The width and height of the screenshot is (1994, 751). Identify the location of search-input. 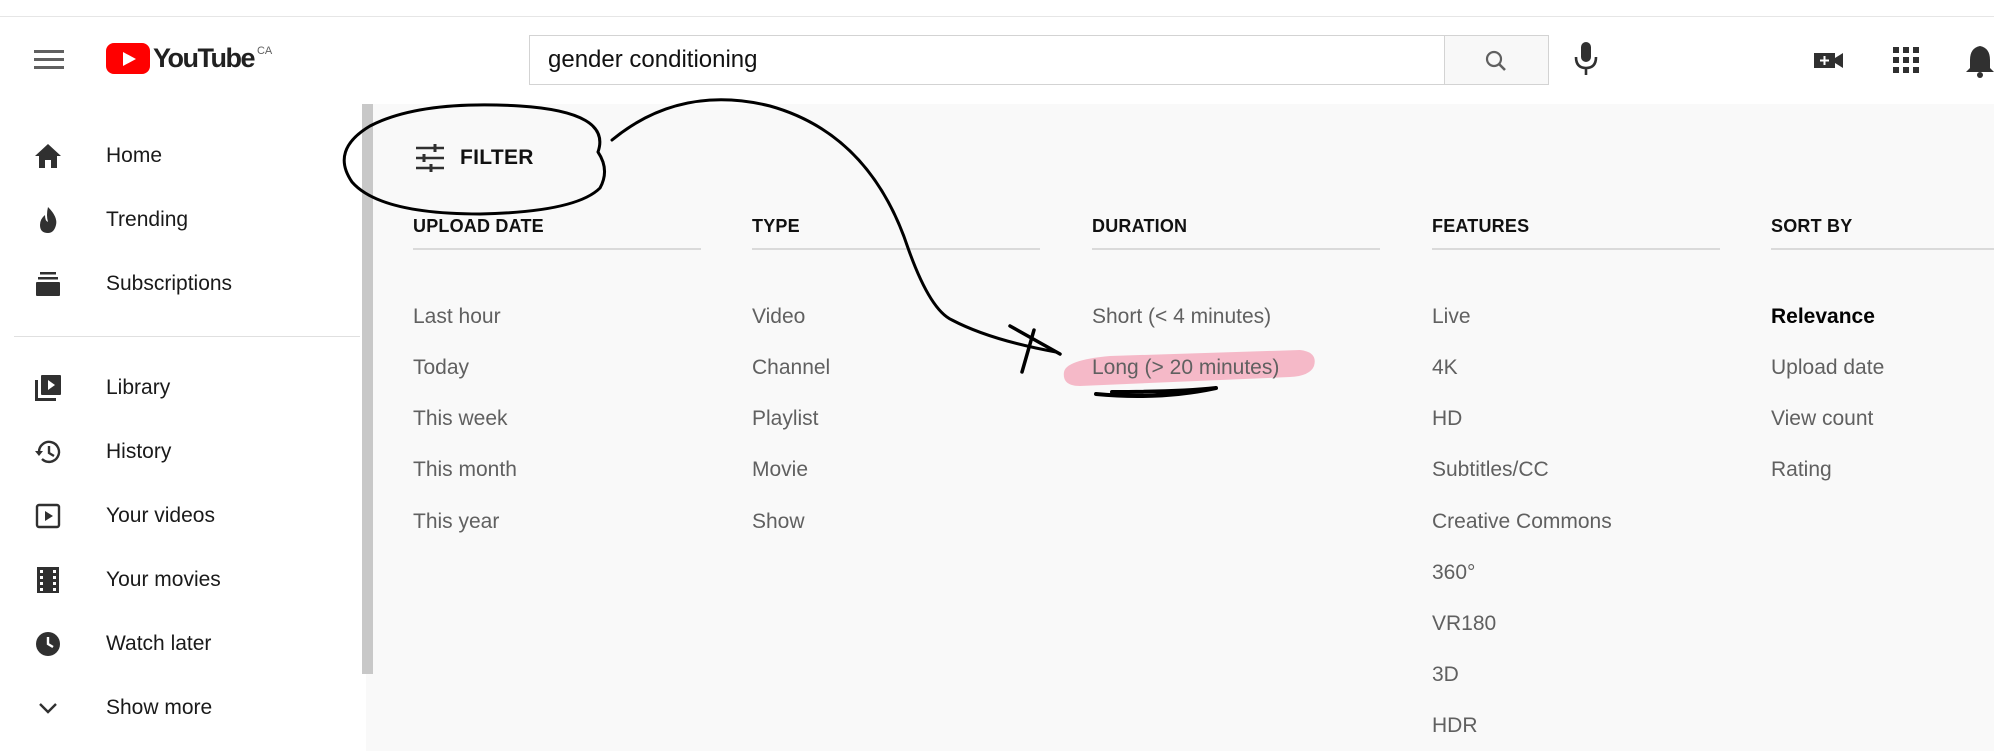
(987, 60).